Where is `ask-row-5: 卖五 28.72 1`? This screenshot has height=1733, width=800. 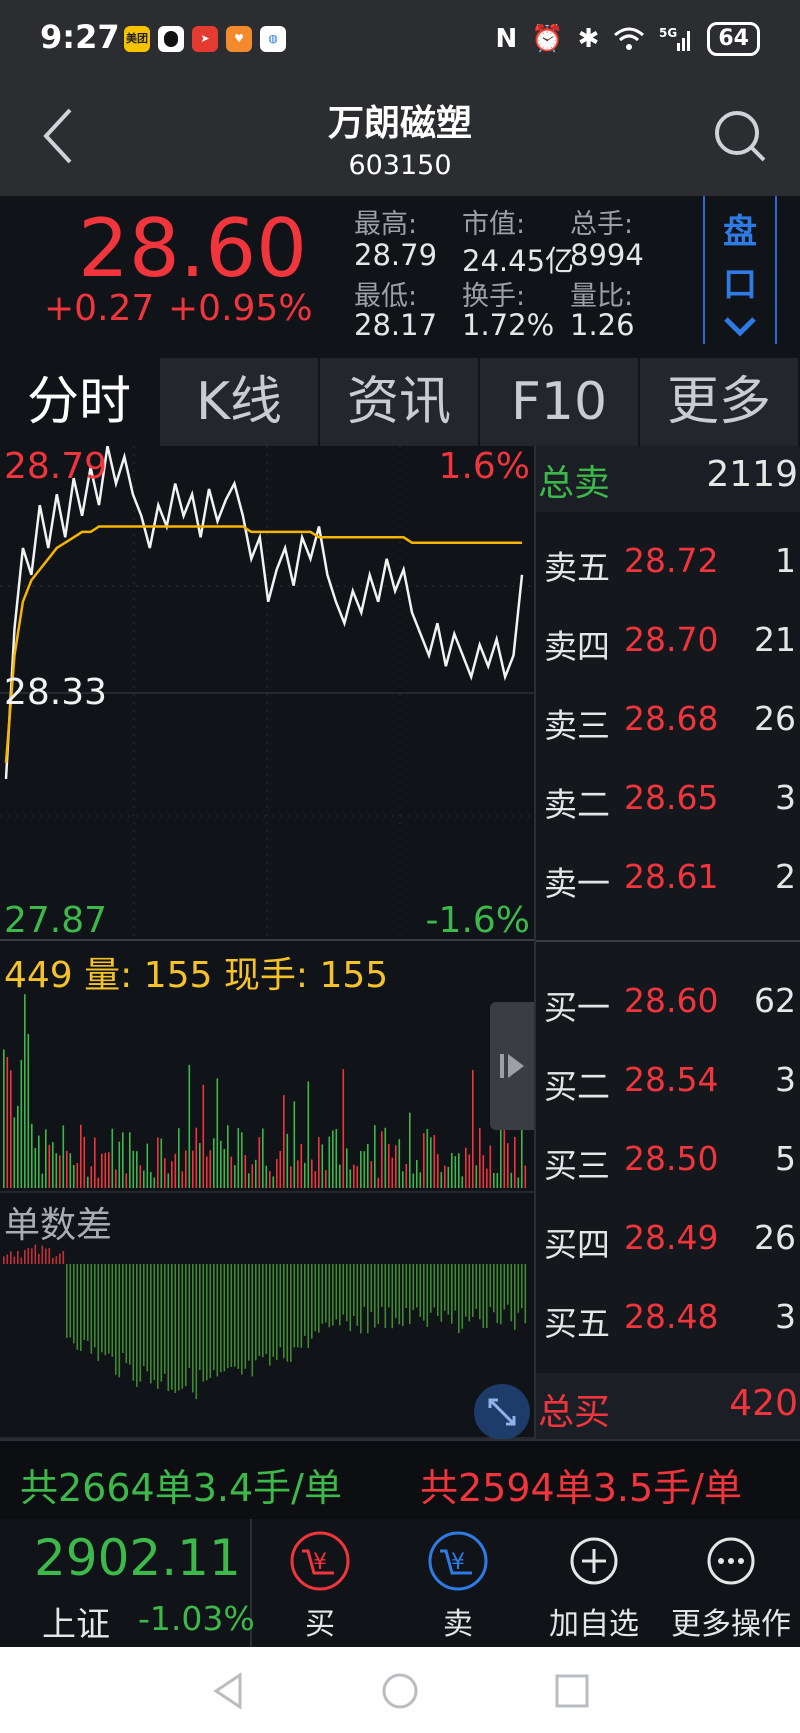 ask-row-5: 卖五 28.72 1 is located at coordinates (668, 566).